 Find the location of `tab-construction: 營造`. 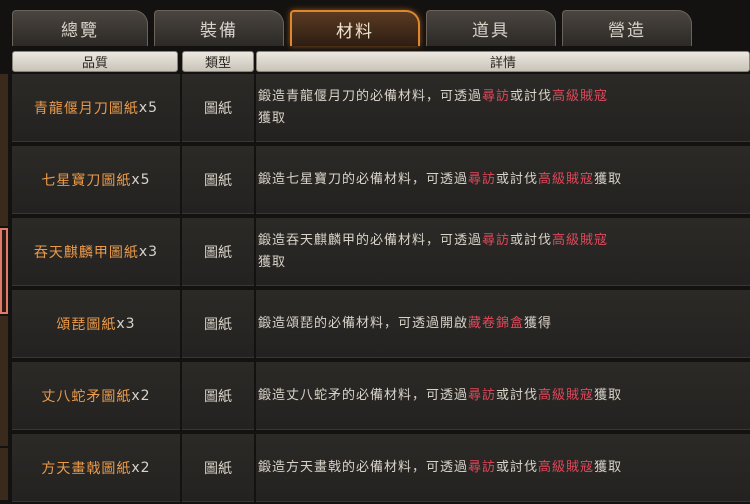

tab-construction: 營造 is located at coordinates (627, 28).